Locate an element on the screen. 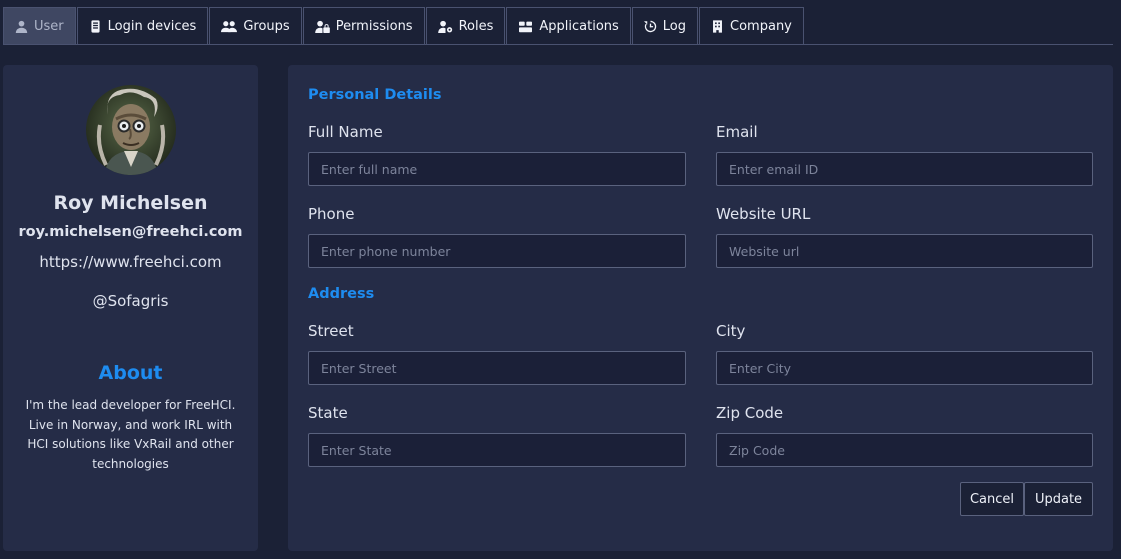  full-name-input is located at coordinates (497, 169).